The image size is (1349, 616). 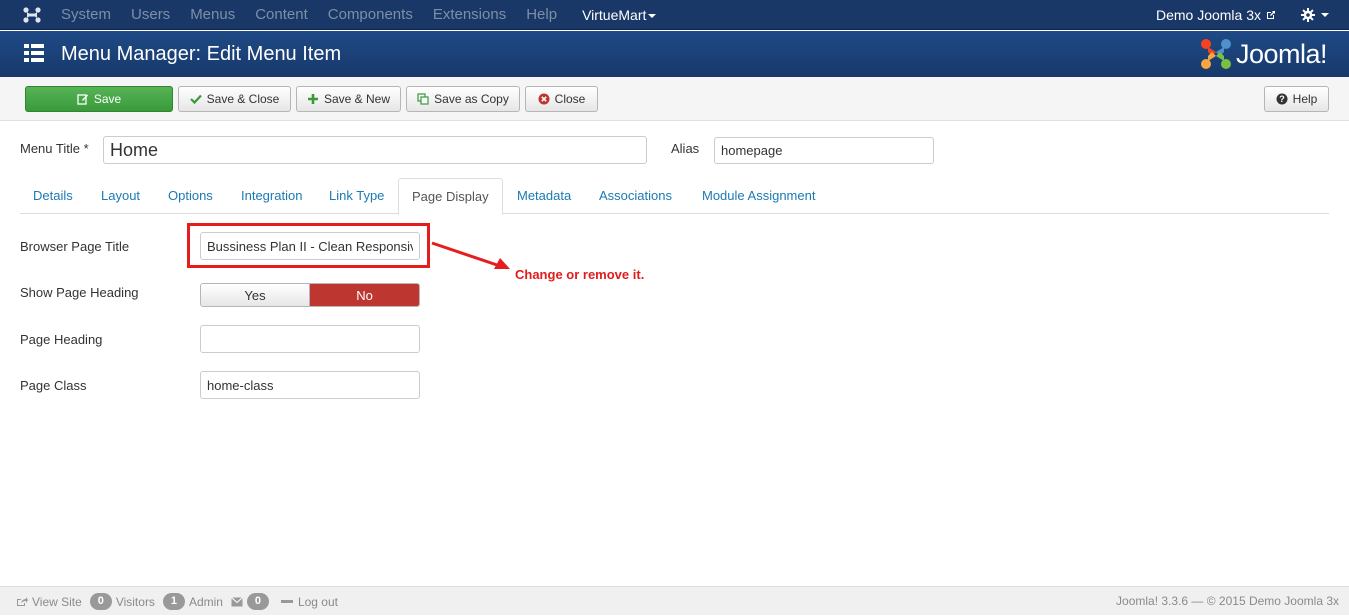 I want to click on show-heading-label: Show Page Heading, so click(x=79, y=292).